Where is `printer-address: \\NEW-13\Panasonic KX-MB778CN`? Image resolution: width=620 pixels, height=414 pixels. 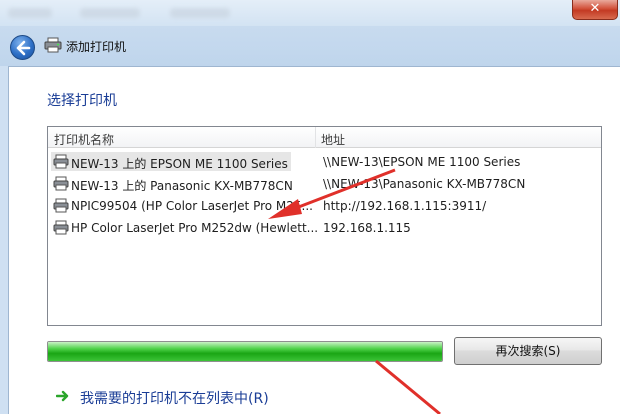
printer-address: \\NEW-13\Panasonic KX-MB778CN is located at coordinates (424, 184).